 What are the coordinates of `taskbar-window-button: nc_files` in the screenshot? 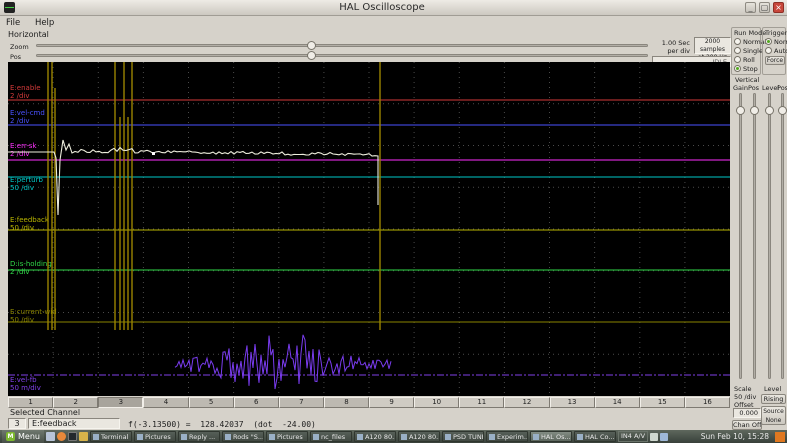 It's located at (330, 436).